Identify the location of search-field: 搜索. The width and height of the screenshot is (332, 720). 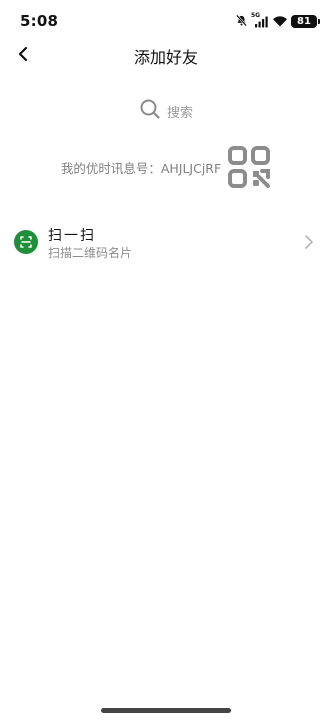
(166, 111).